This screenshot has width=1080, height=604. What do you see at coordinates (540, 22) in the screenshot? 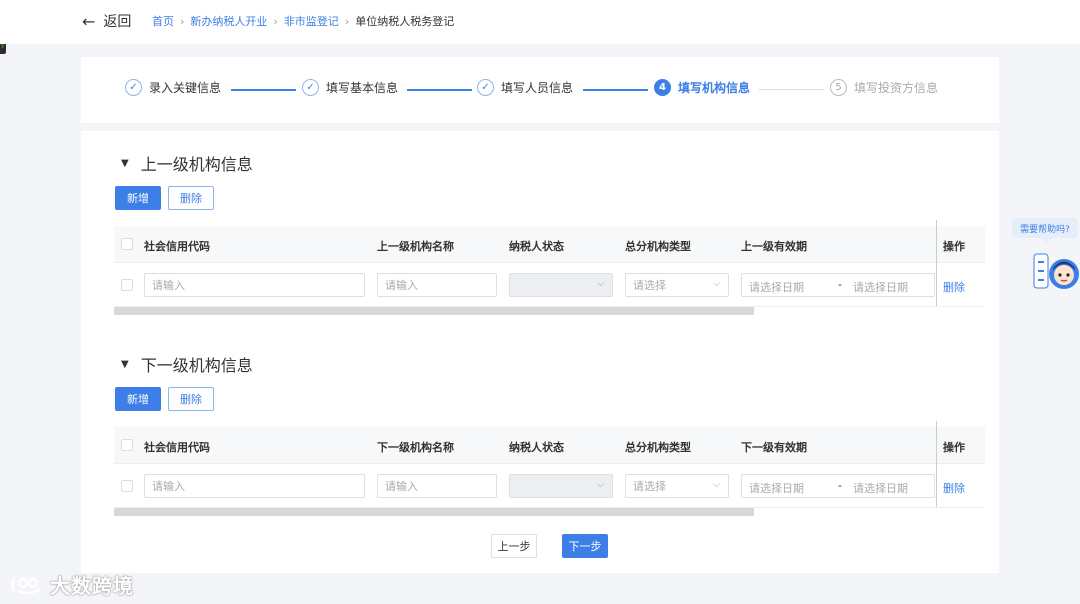
I see `top-bar: ← 返回 首页 › 新办纳税人开业 › 非市监登记 › 单位纳税人税务登记` at bounding box center [540, 22].